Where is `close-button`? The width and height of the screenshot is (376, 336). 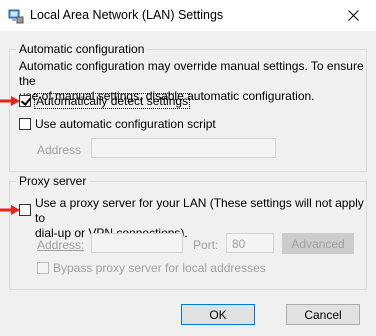 close-button is located at coordinates (353, 15).